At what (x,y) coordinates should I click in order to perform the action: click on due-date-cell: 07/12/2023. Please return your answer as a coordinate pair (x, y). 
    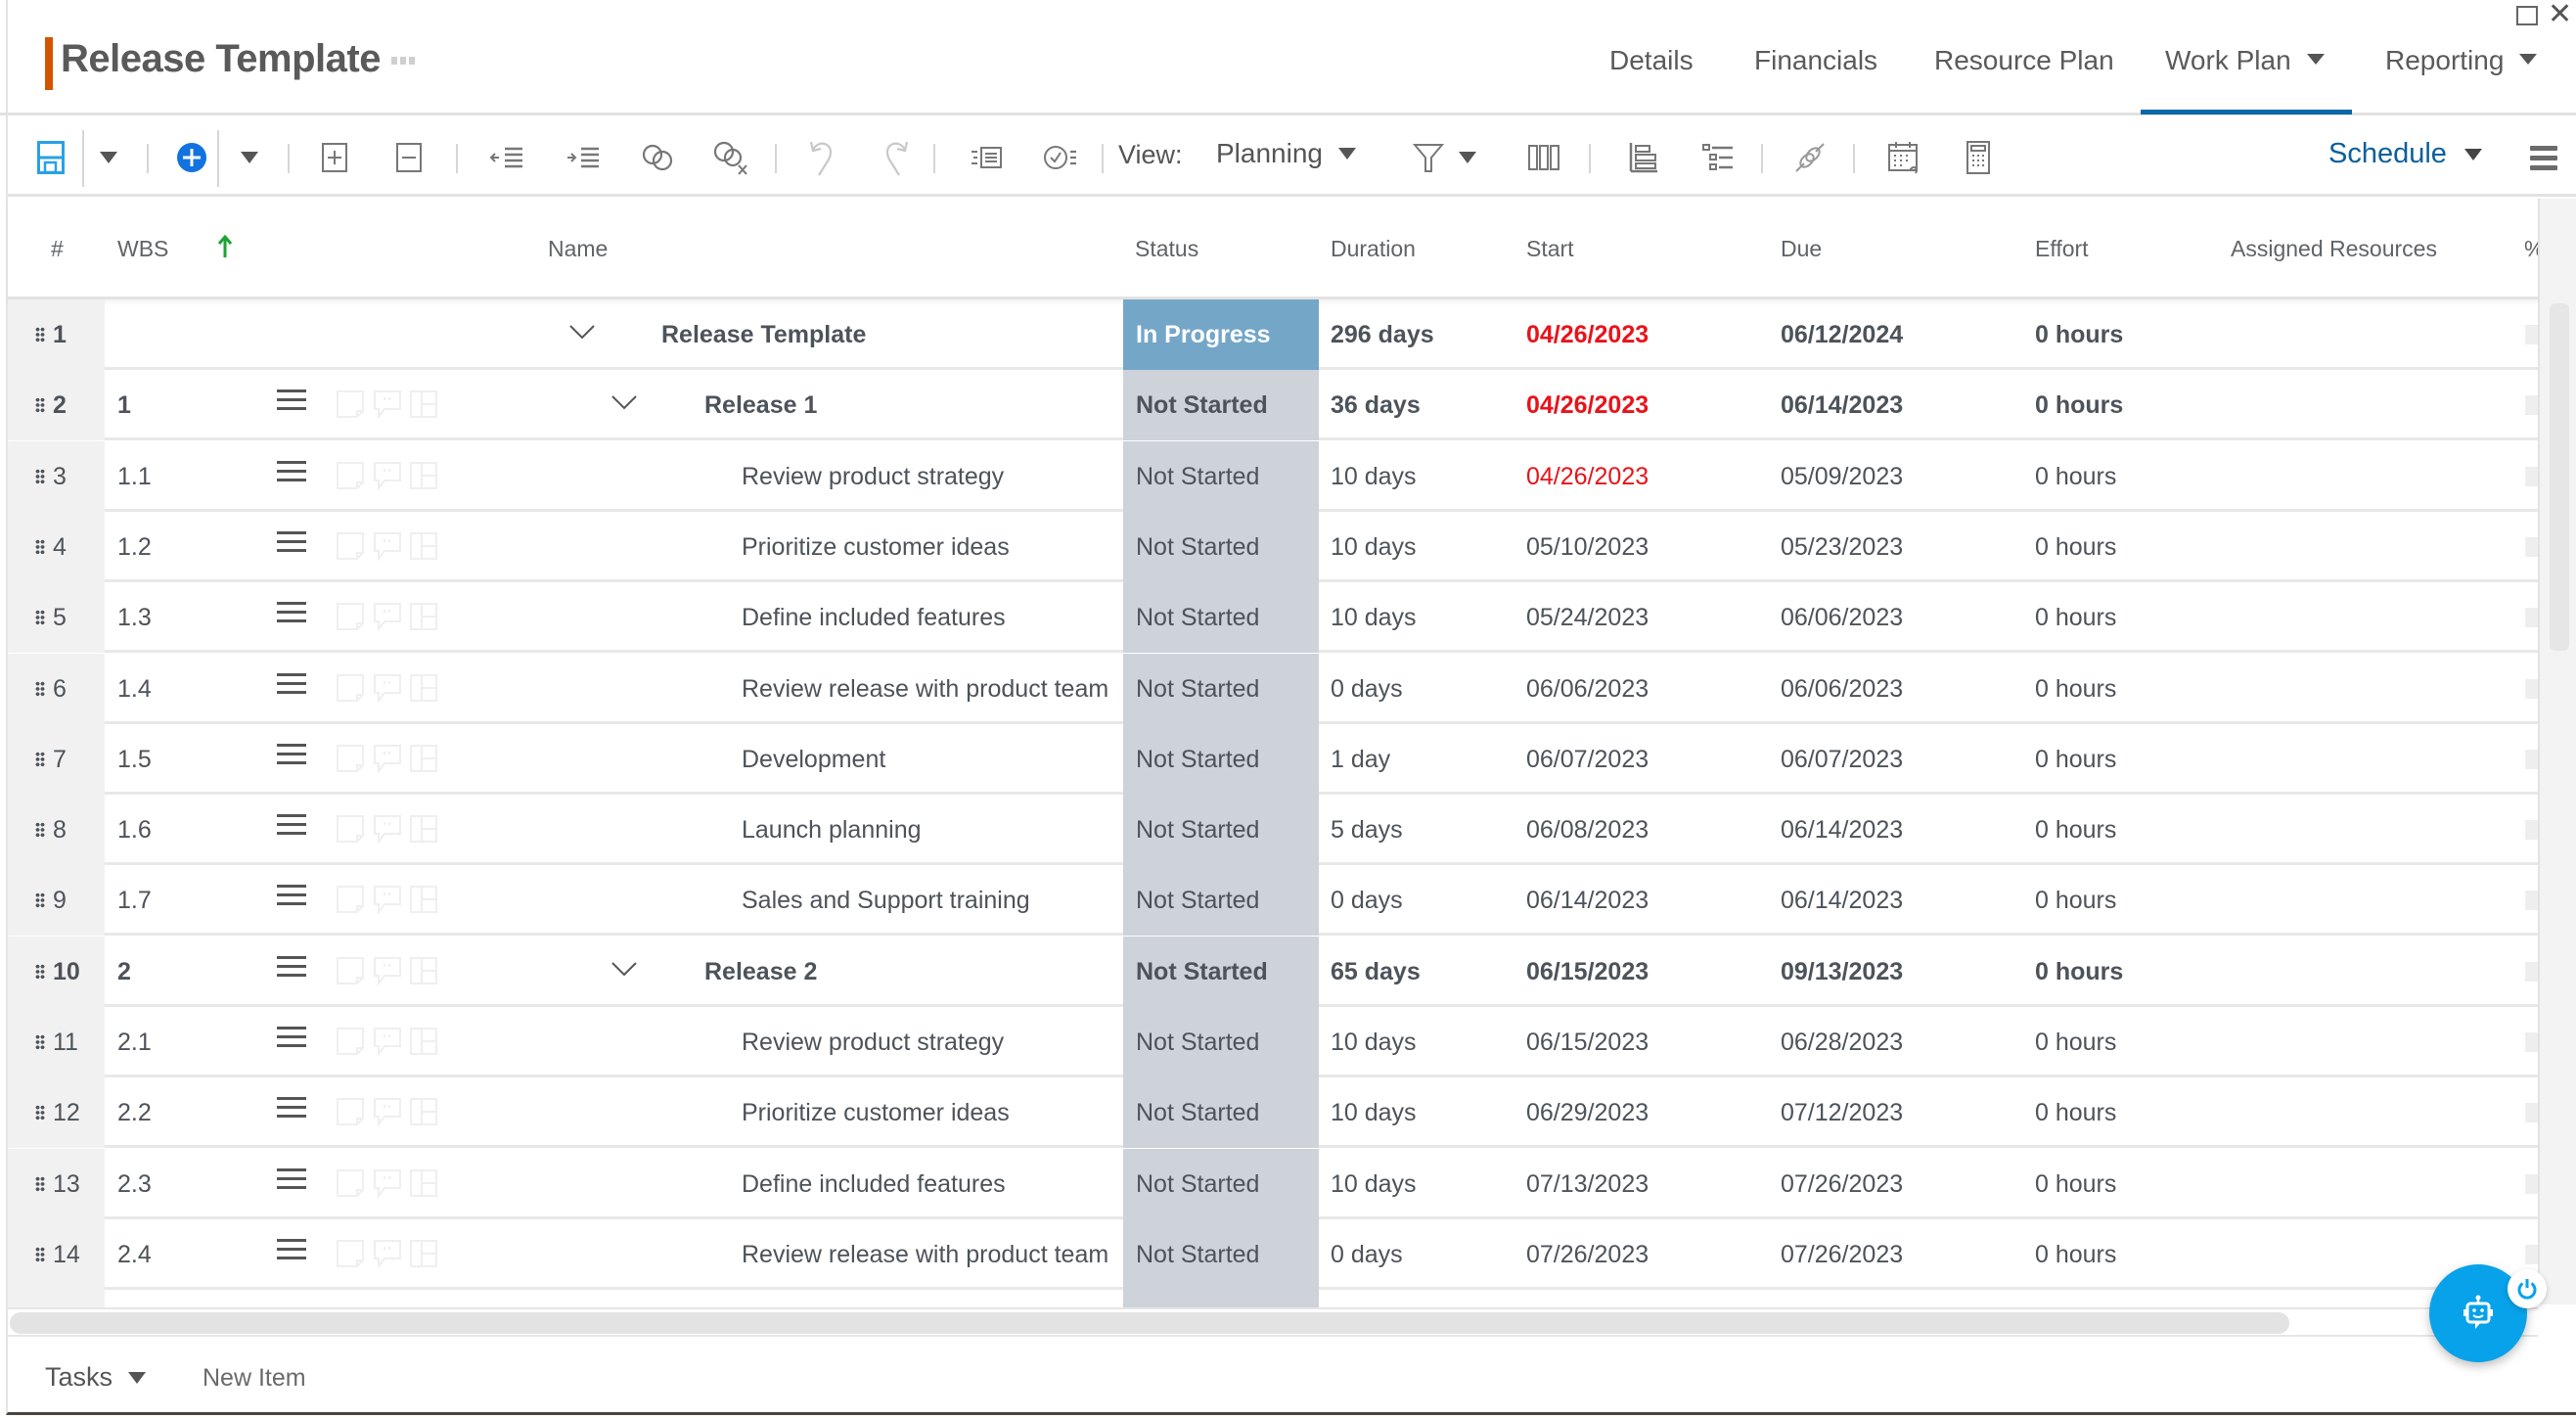
    Looking at the image, I should click on (1842, 1113).